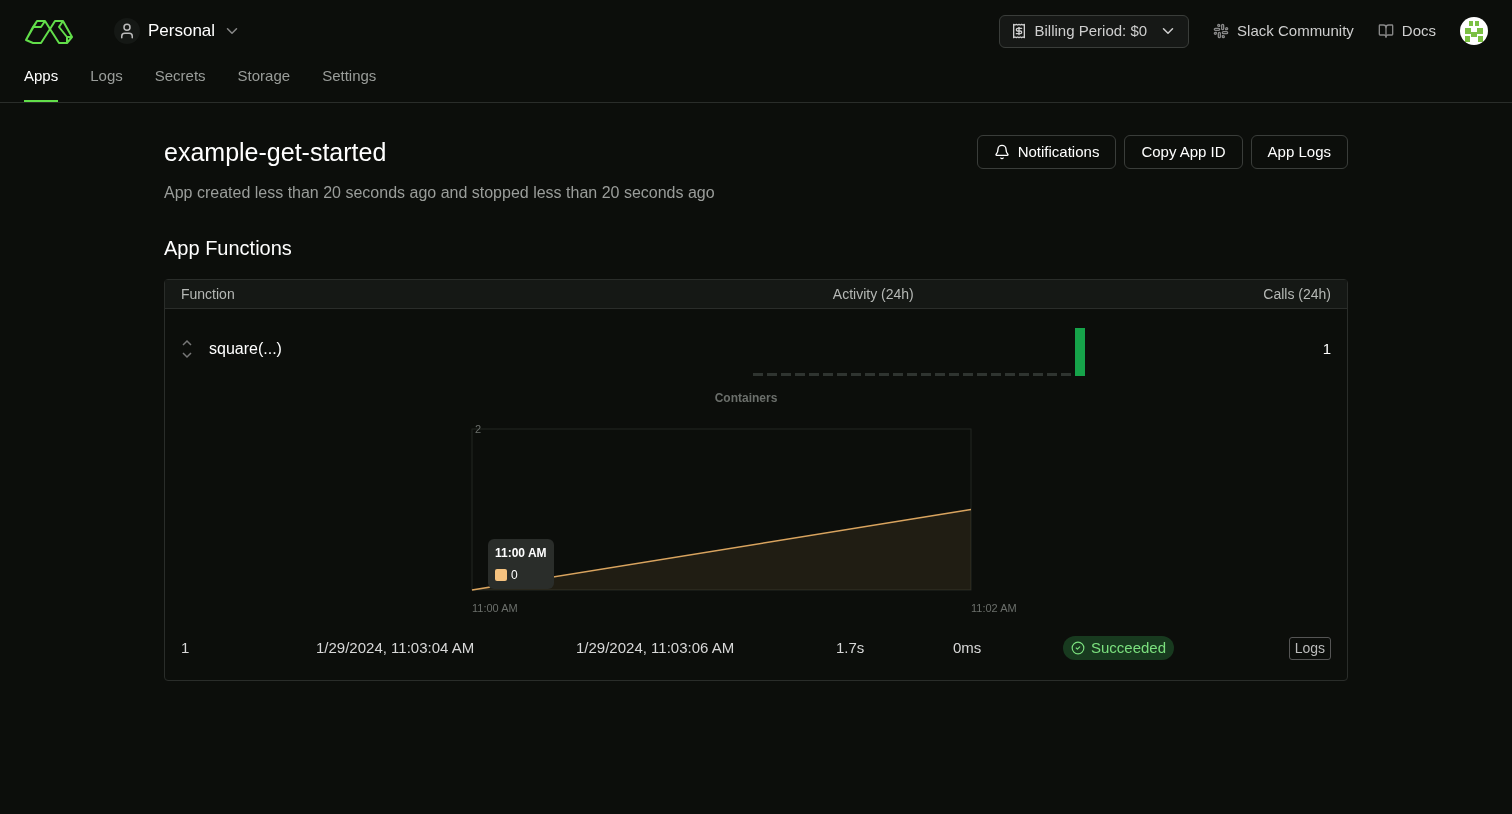 The image size is (1512, 814). What do you see at coordinates (1094, 31) in the screenshot?
I see `billing-dropdown: Billing Period: $0` at bounding box center [1094, 31].